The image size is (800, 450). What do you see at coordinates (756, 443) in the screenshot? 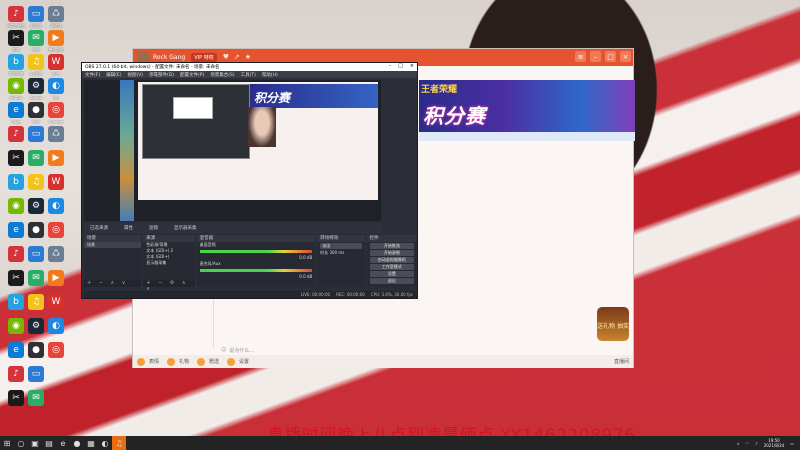
I see `volume-icon: ♪` at bounding box center [756, 443].